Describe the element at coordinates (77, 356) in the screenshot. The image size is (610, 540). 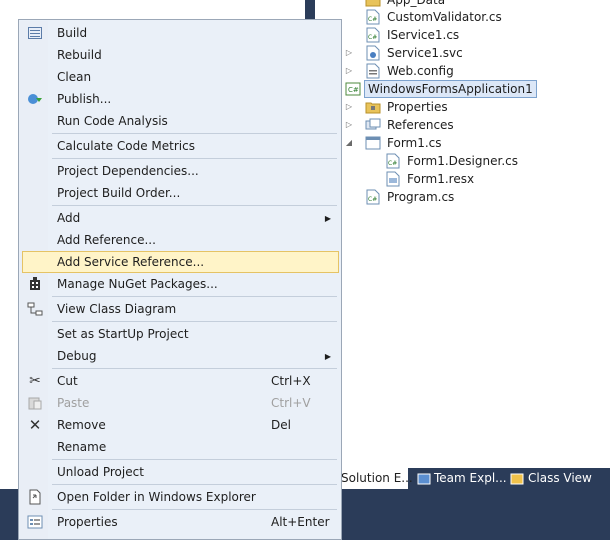
I see `menu-item-label: Debug` at that location.